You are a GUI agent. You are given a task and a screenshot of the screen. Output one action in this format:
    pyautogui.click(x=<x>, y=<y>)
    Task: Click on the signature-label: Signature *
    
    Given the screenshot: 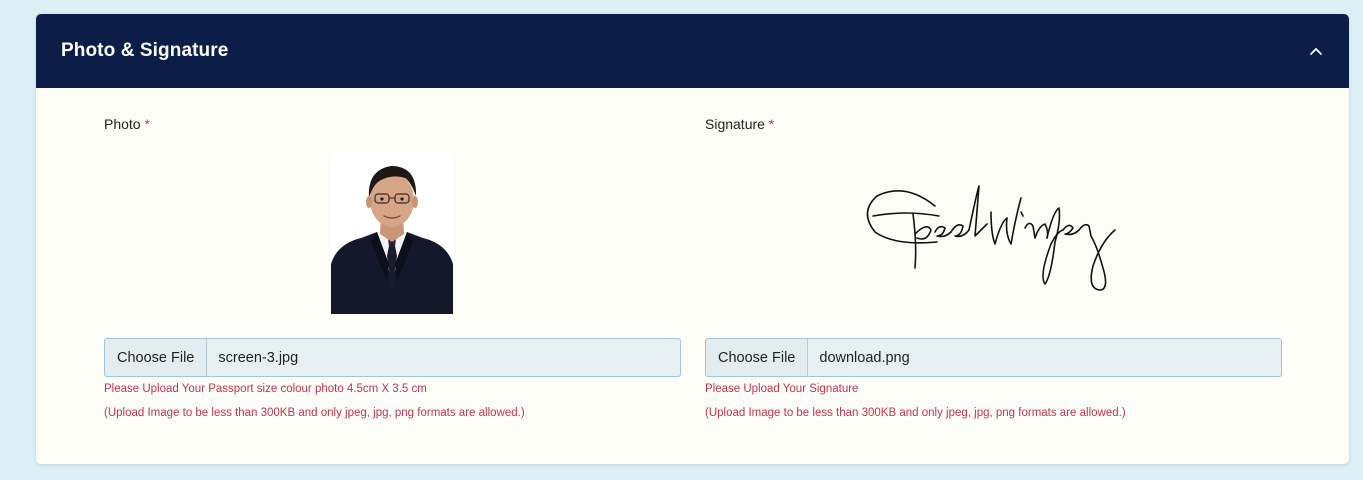 What is the action you would take?
    pyautogui.click(x=739, y=124)
    